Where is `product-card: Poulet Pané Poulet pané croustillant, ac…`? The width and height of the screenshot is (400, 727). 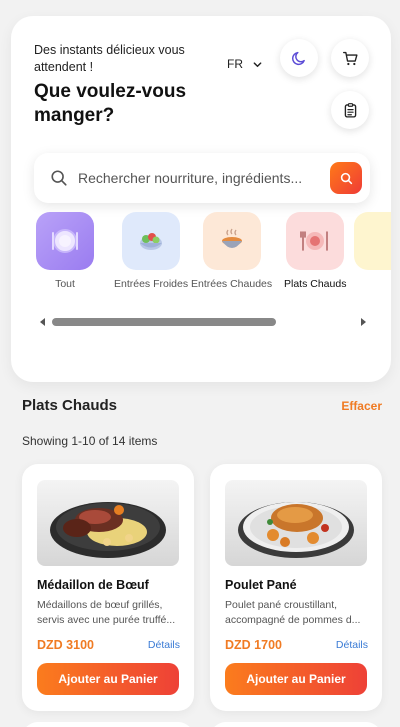 product-card: Poulet Pané Poulet pané croustillant, ac… is located at coordinates (296, 587).